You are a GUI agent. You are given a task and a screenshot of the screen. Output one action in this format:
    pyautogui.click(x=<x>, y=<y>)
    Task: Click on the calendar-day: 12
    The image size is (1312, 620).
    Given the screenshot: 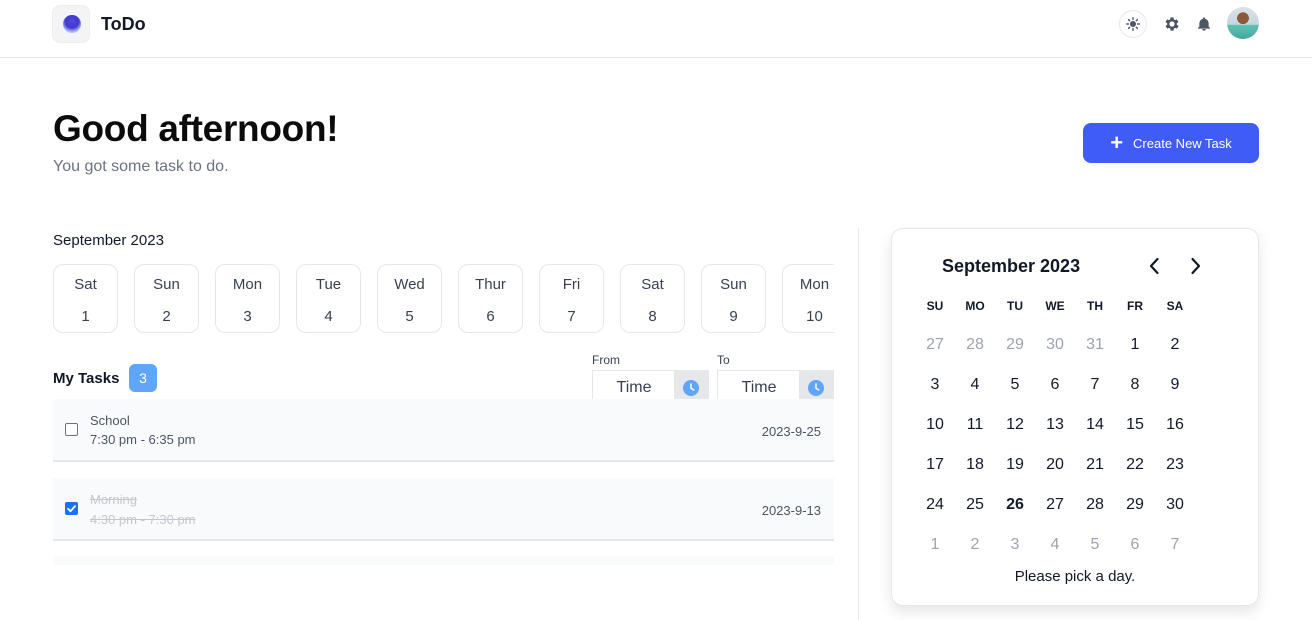 What is the action you would take?
    pyautogui.click(x=1015, y=425)
    